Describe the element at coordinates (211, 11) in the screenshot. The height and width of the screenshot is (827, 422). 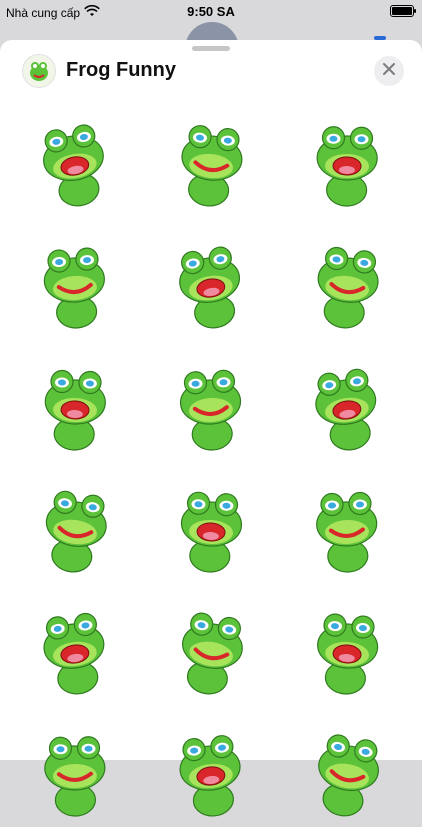
I see `clock: 9:50 SA` at that location.